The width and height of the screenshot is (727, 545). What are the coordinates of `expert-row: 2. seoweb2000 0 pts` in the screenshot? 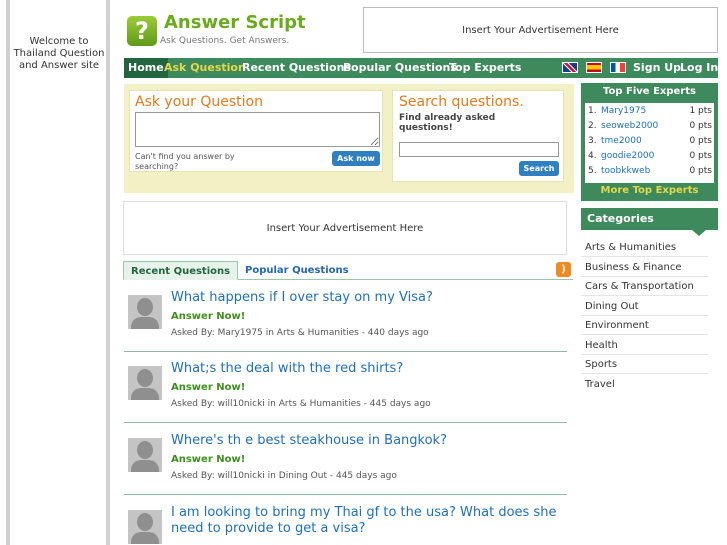 It's located at (650, 126).